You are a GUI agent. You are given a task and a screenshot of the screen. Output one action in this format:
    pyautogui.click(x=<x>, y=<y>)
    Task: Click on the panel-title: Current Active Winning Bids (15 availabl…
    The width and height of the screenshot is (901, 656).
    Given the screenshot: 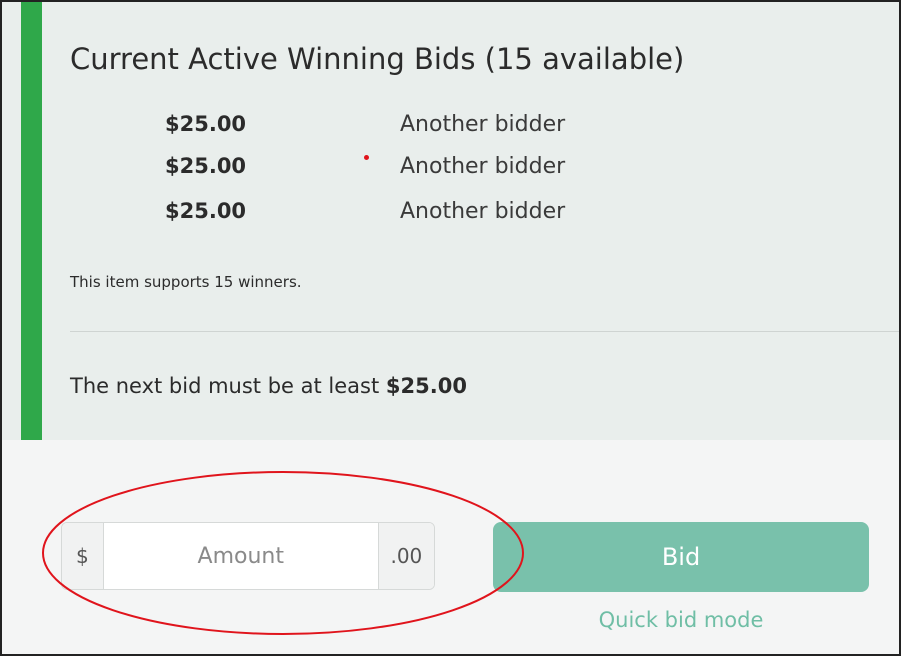 What is the action you would take?
    pyautogui.click(x=377, y=59)
    